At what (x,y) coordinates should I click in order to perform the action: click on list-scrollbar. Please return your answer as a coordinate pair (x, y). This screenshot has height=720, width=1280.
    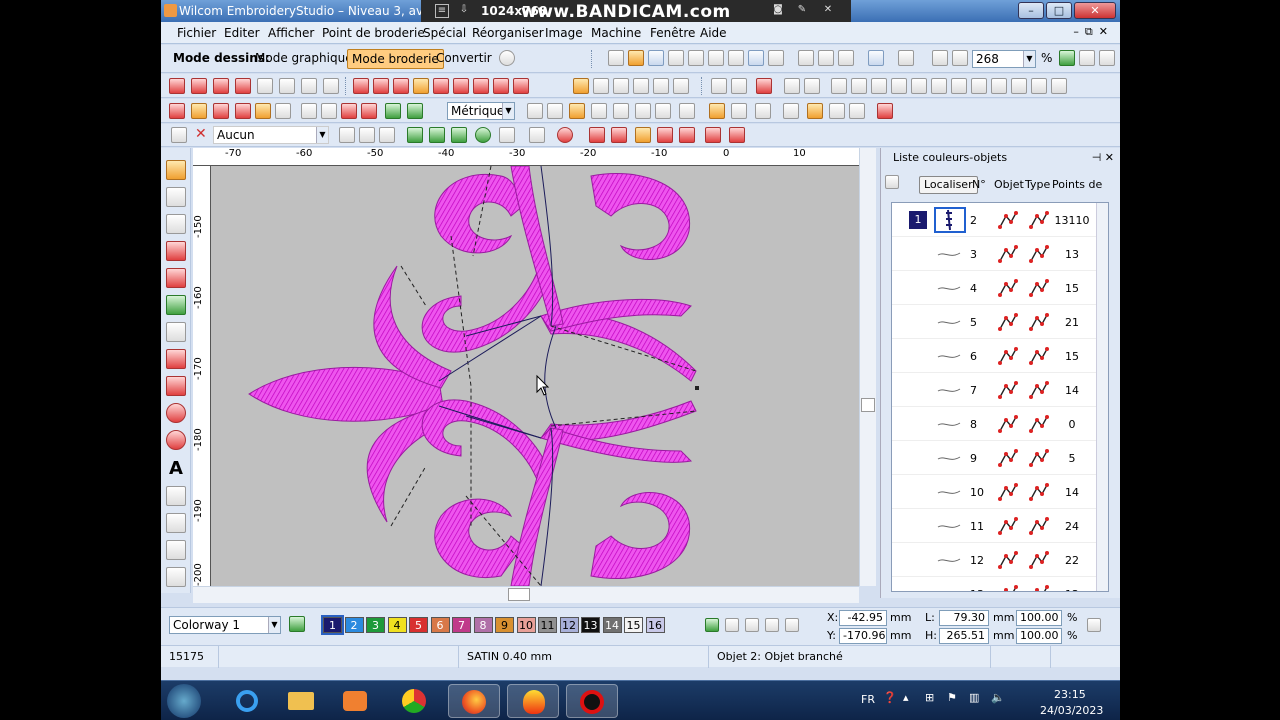
    Looking at the image, I should click on (1102, 397).